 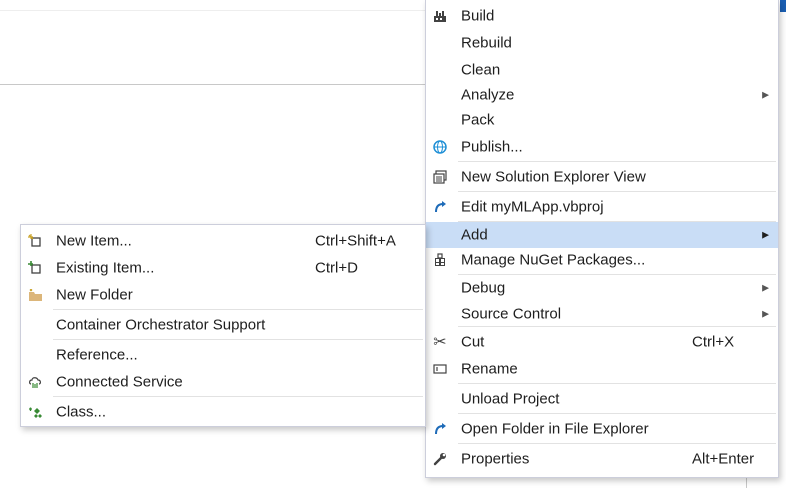 What do you see at coordinates (602, 120) in the screenshot?
I see `menu-item-pack: Pack` at bounding box center [602, 120].